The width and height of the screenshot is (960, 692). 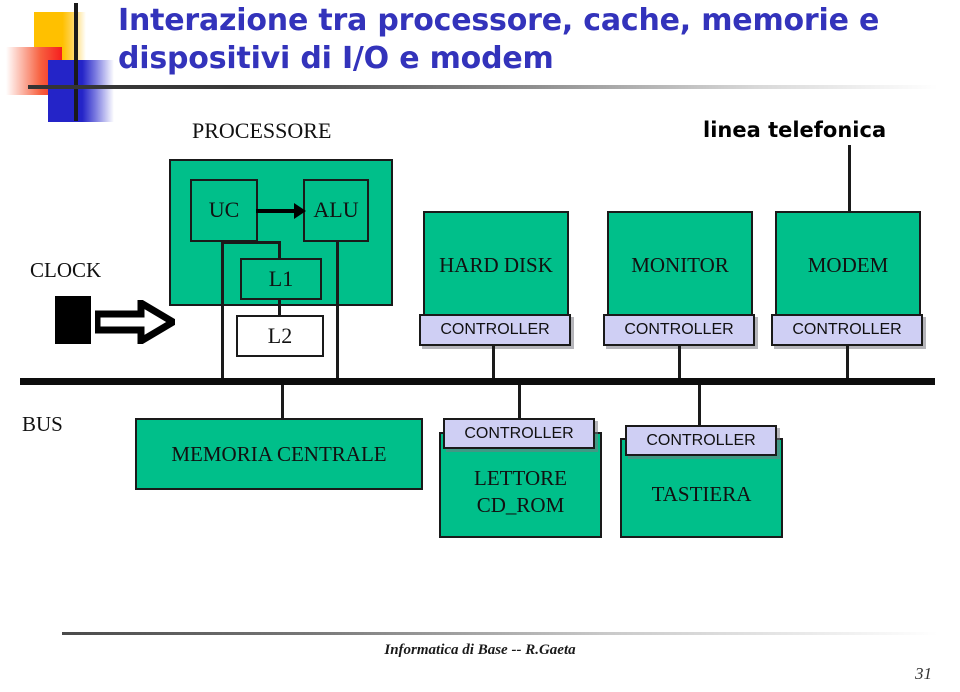 What do you see at coordinates (795, 130) in the screenshot?
I see `phone-line-label: linea telefonica` at bounding box center [795, 130].